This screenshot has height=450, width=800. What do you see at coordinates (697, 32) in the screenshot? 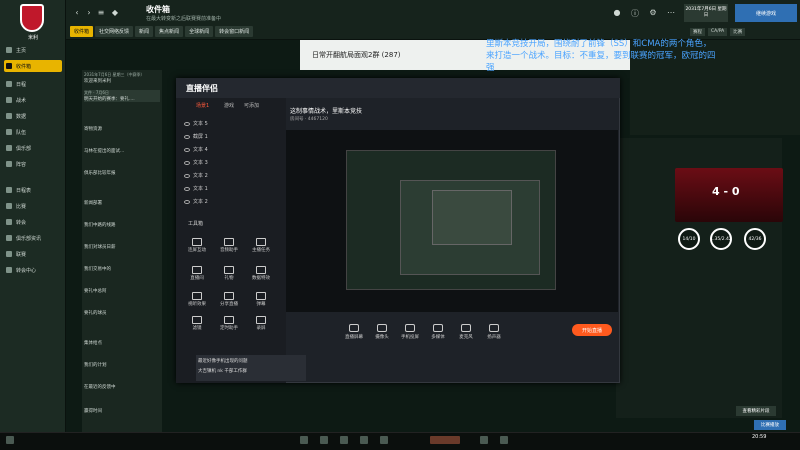
I see `tab-fixtures: 赛程` at bounding box center [697, 32].